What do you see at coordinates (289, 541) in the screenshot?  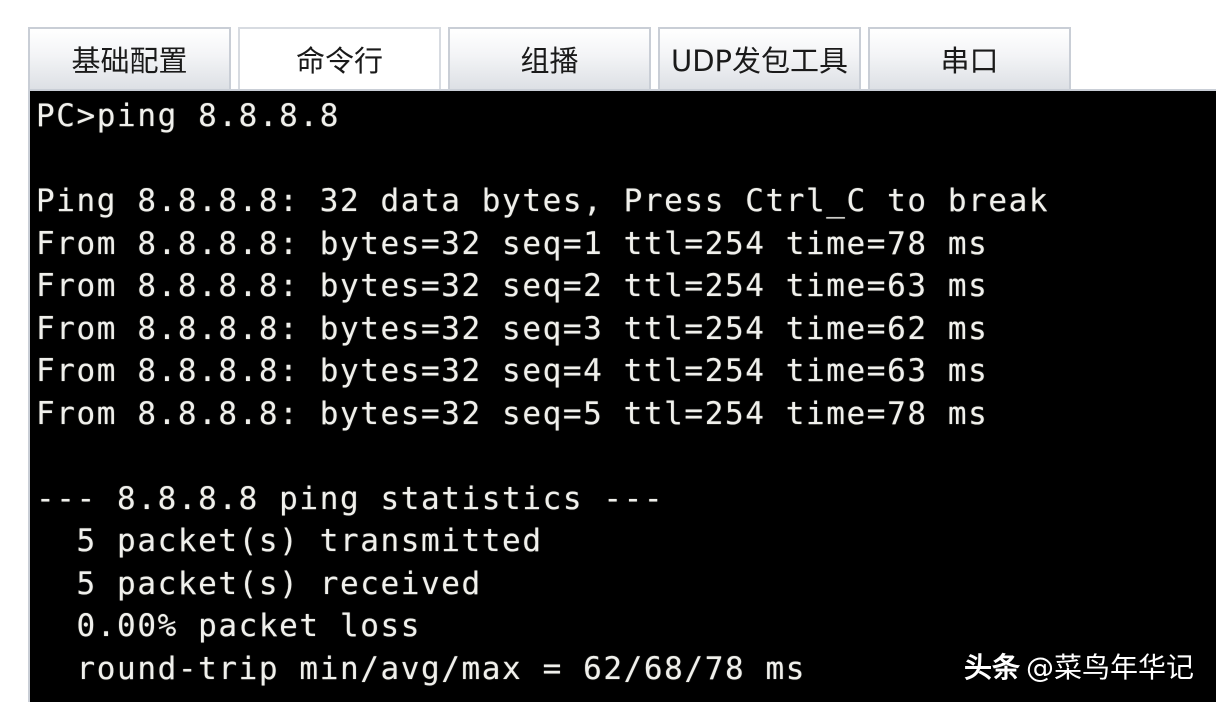 I see `terminal-line-transmitted: 5 packet(s) transmitted` at bounding box center [289, 541].